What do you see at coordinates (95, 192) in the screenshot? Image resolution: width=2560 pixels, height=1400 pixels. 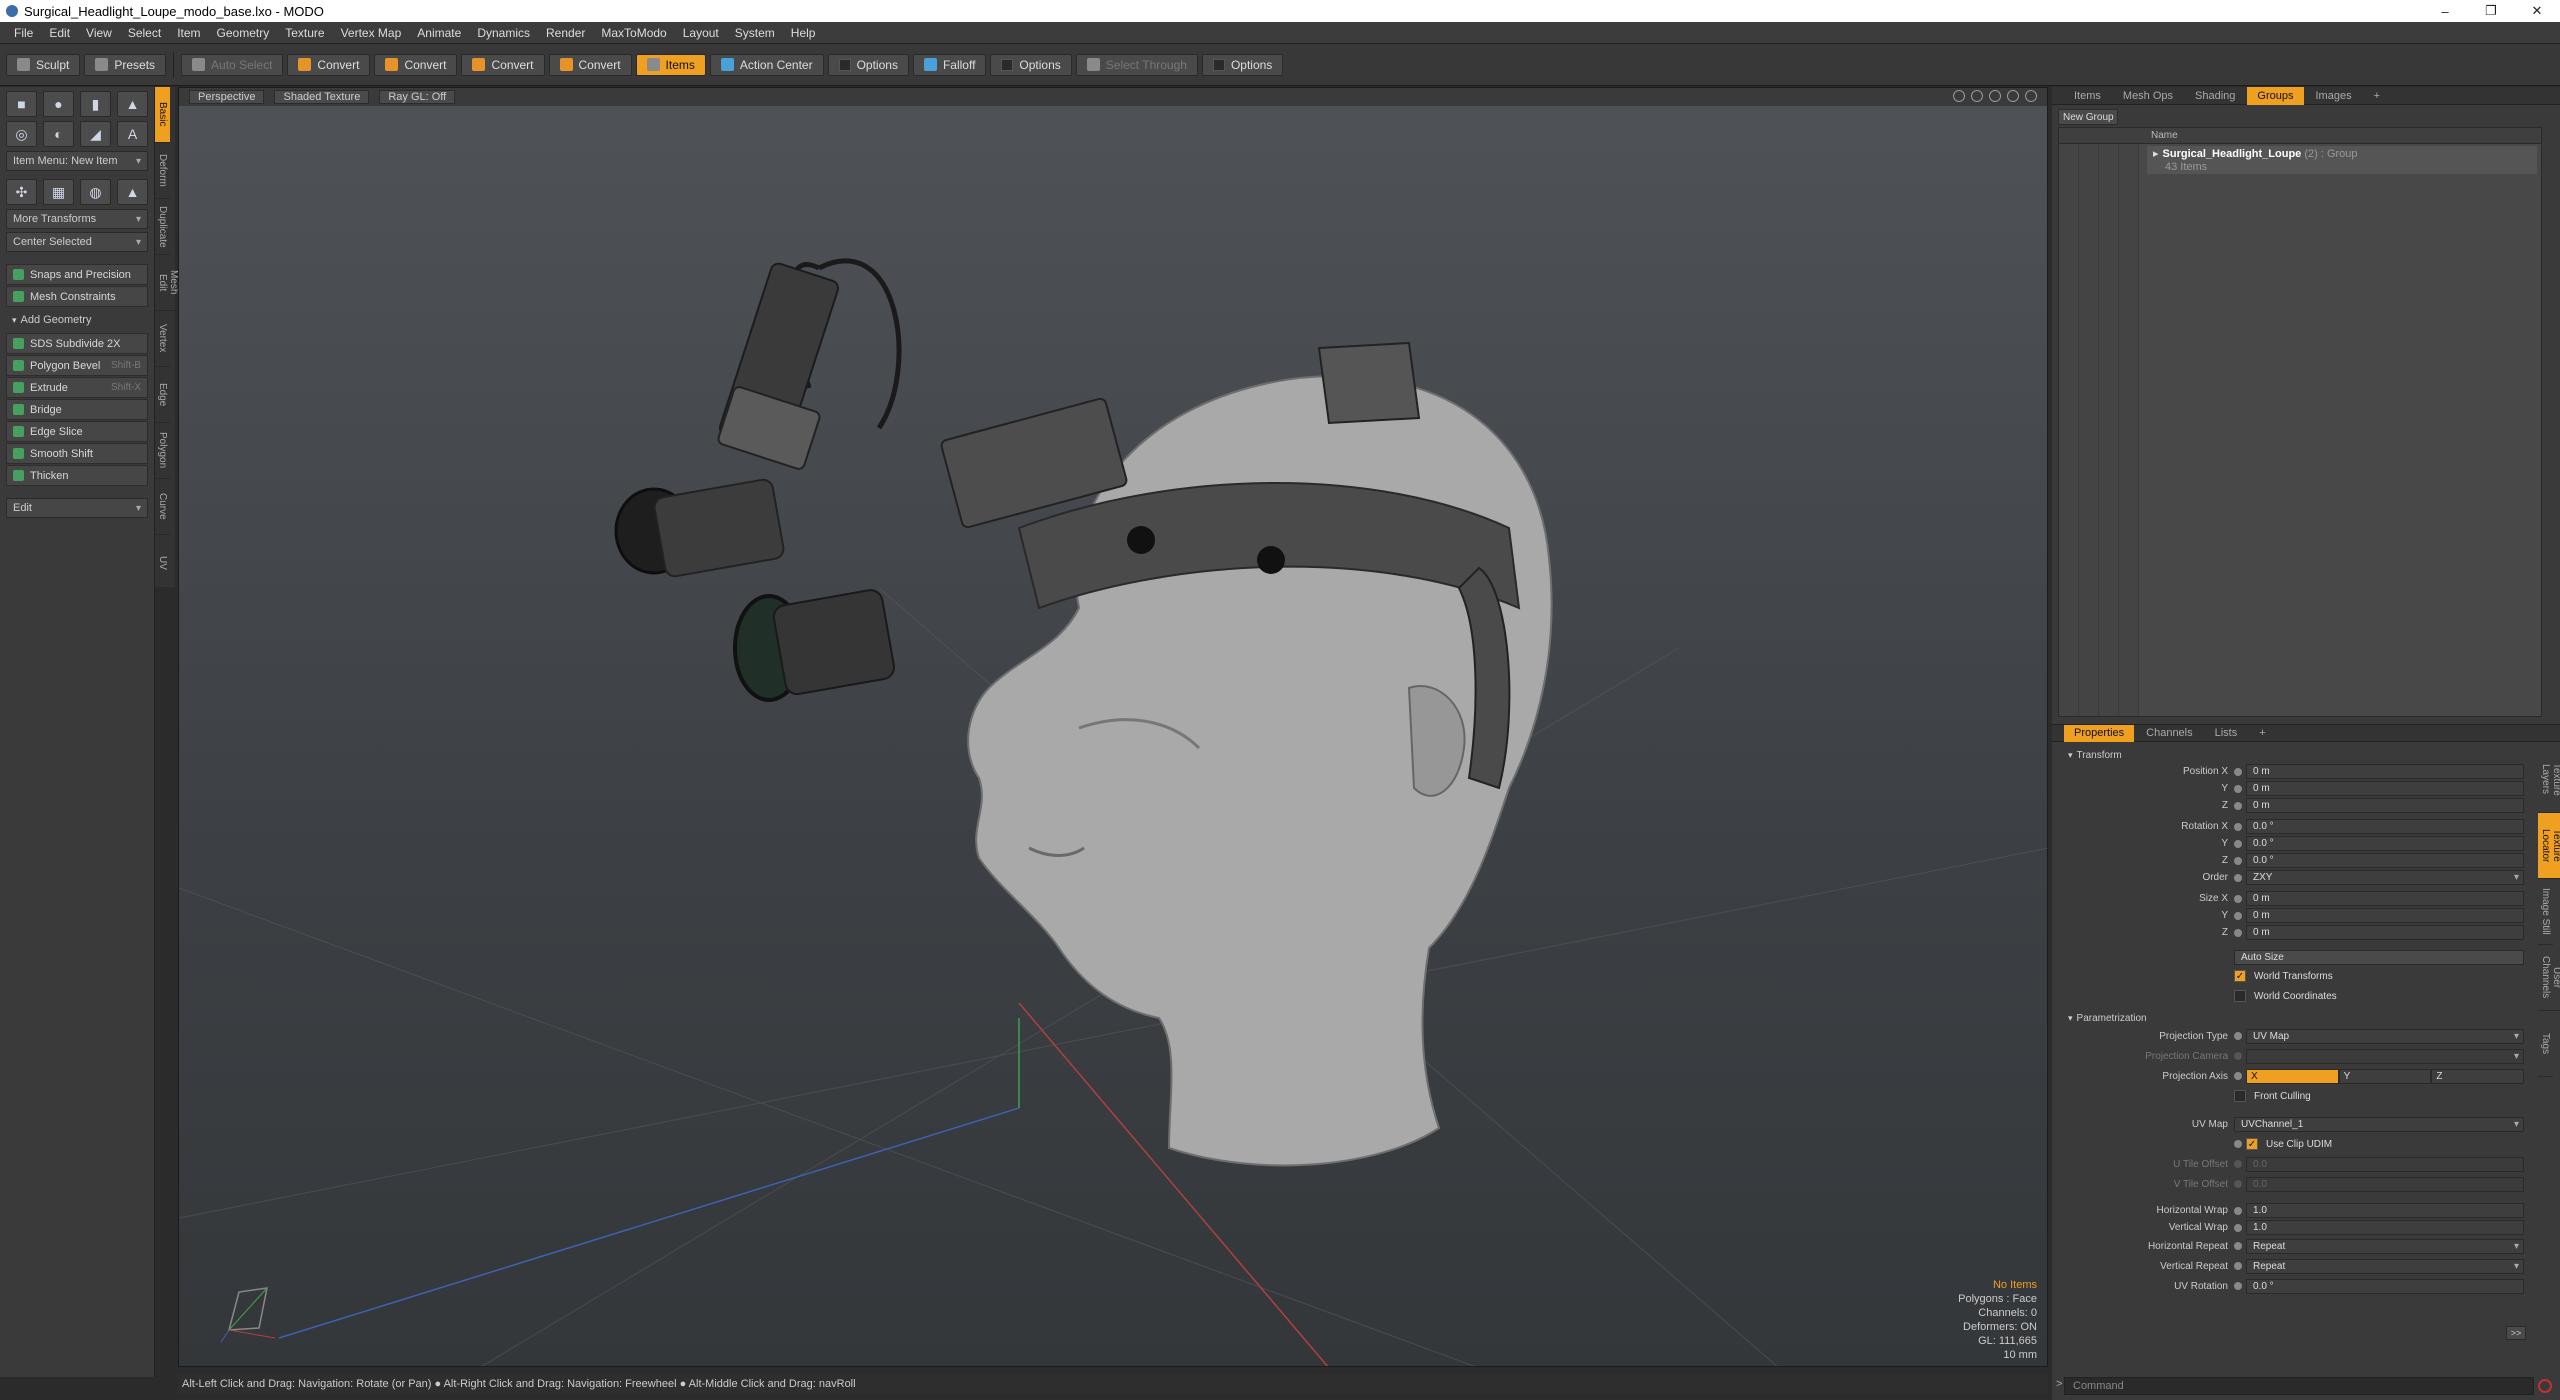 I see `scale-tool-button: ◍` at bounding box center [95, 192].